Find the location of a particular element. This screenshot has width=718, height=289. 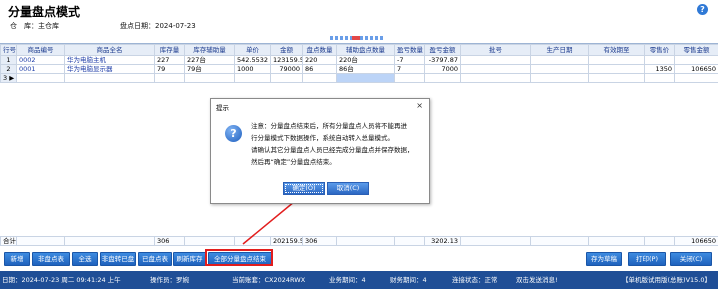

dialog-message-line: 请确认其它分量盘点人员已经完成分量盘点并保存数据， is located at coordinates (332, 150).